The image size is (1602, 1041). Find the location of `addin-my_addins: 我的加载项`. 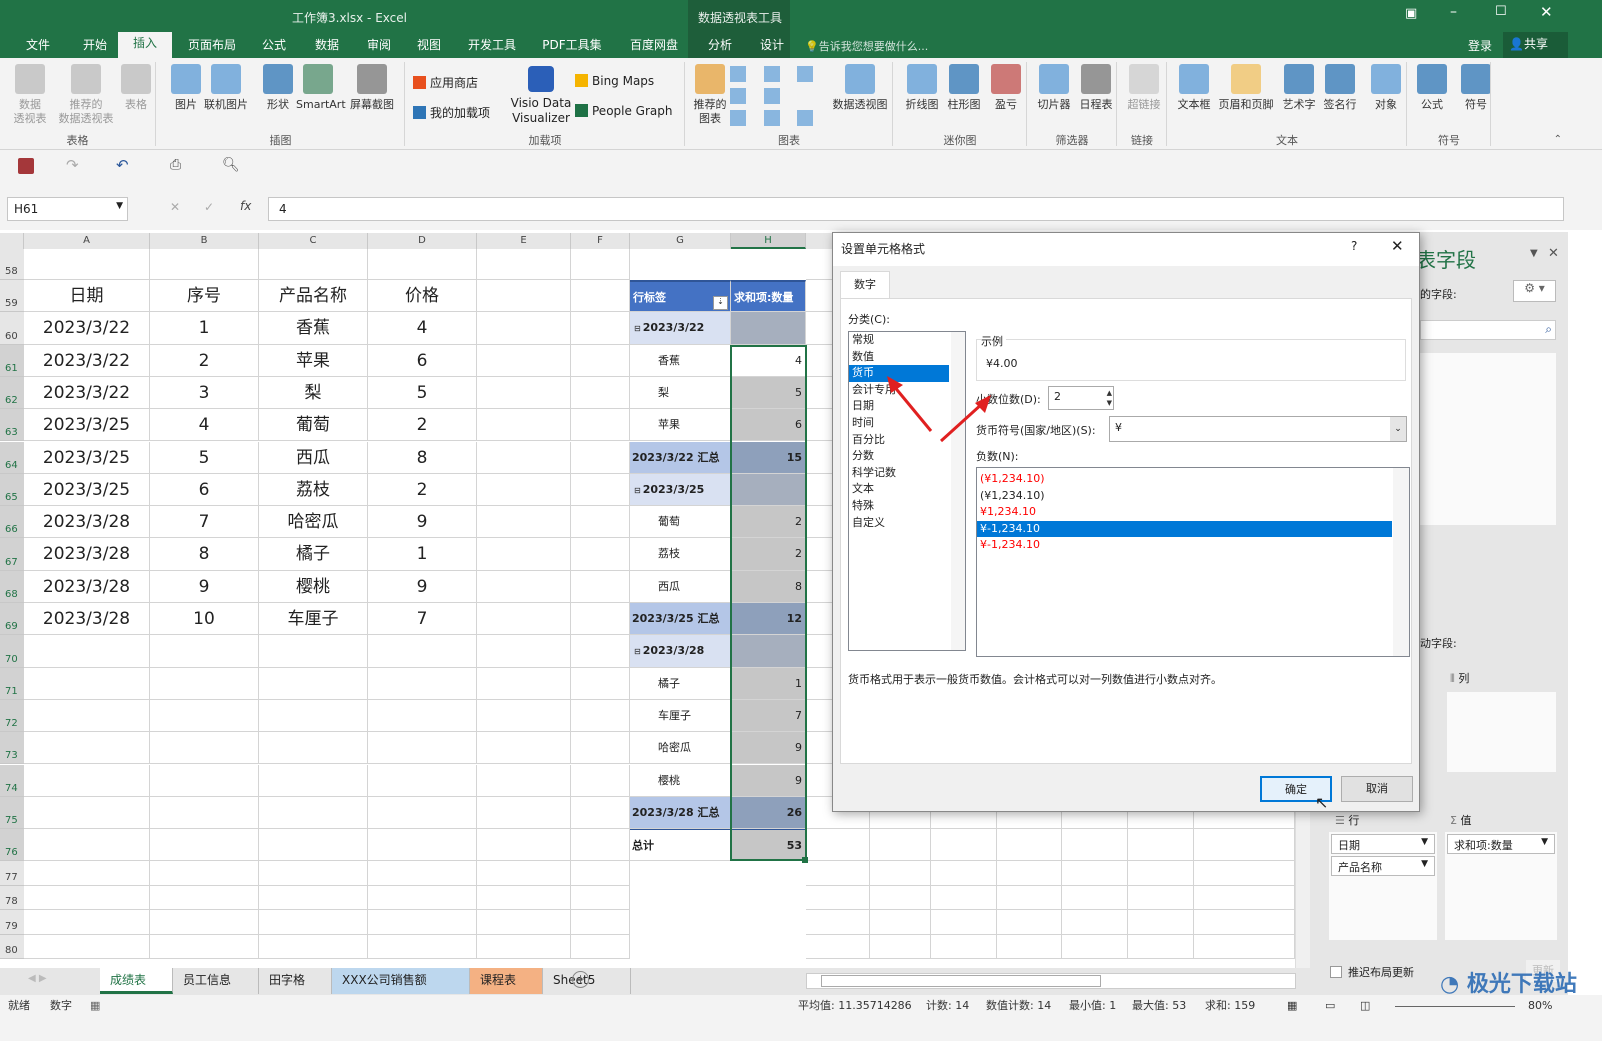

addin-my_addins: 我的加载项 is located at coordinates (451, 112).